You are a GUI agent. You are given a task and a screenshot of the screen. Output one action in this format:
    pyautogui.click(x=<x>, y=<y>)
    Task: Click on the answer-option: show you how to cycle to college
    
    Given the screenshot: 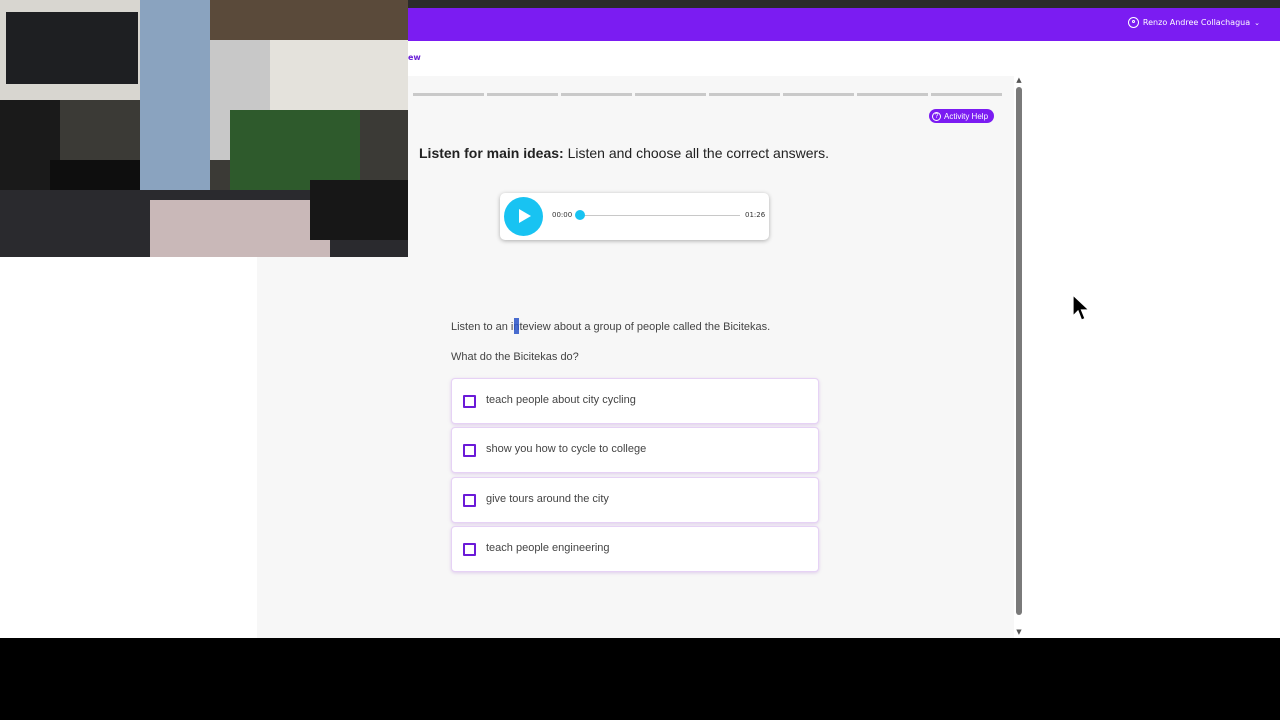 What is the action you would take?
    pyautogui.click(x=635, y=450)
    